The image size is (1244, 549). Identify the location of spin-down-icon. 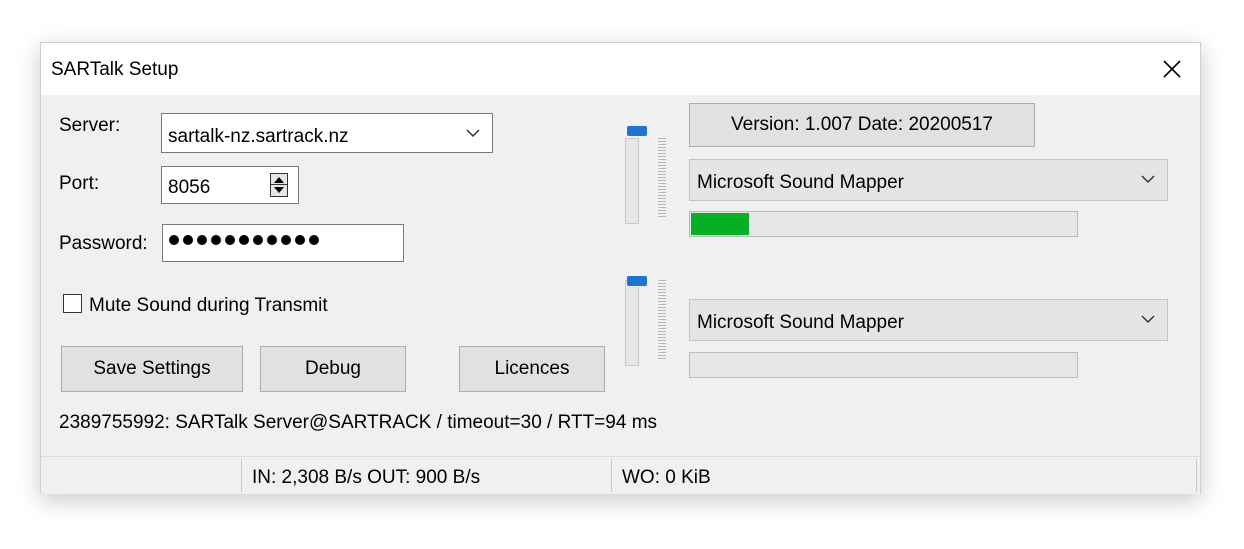
(279, 190).